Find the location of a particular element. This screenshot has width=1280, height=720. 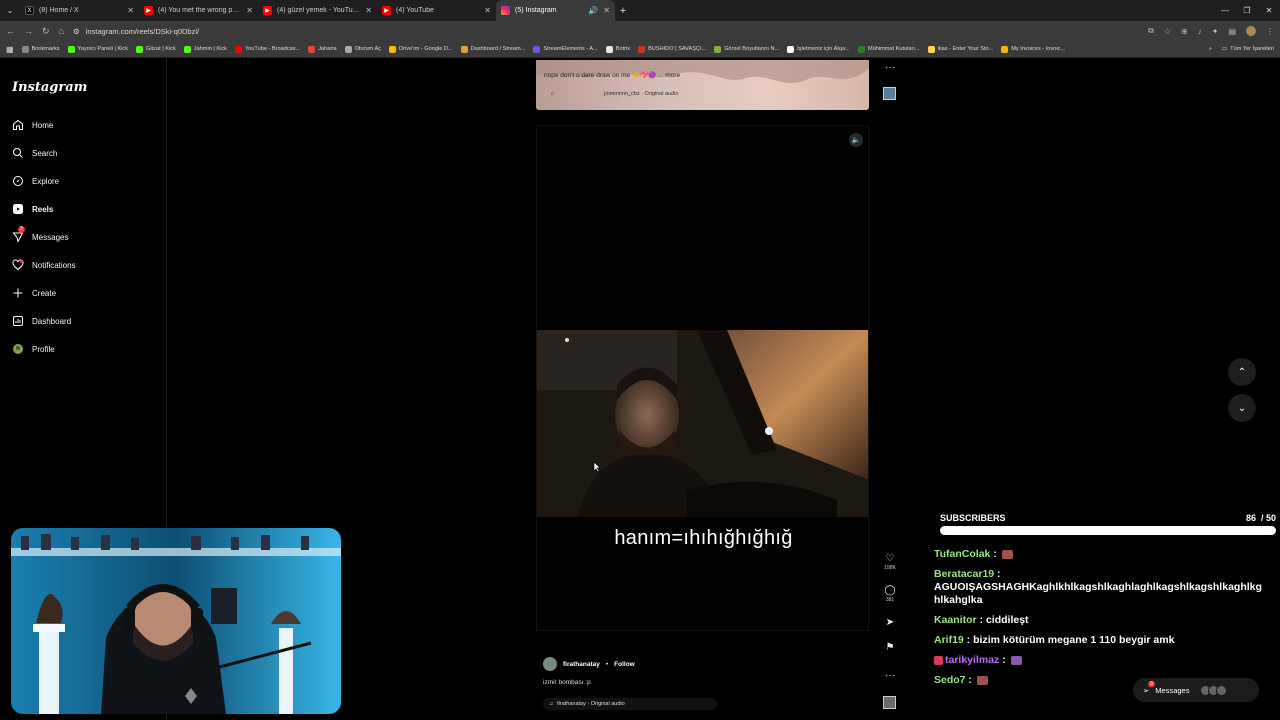

bookmark-item: Botrix is located at coordinates (617, 49).